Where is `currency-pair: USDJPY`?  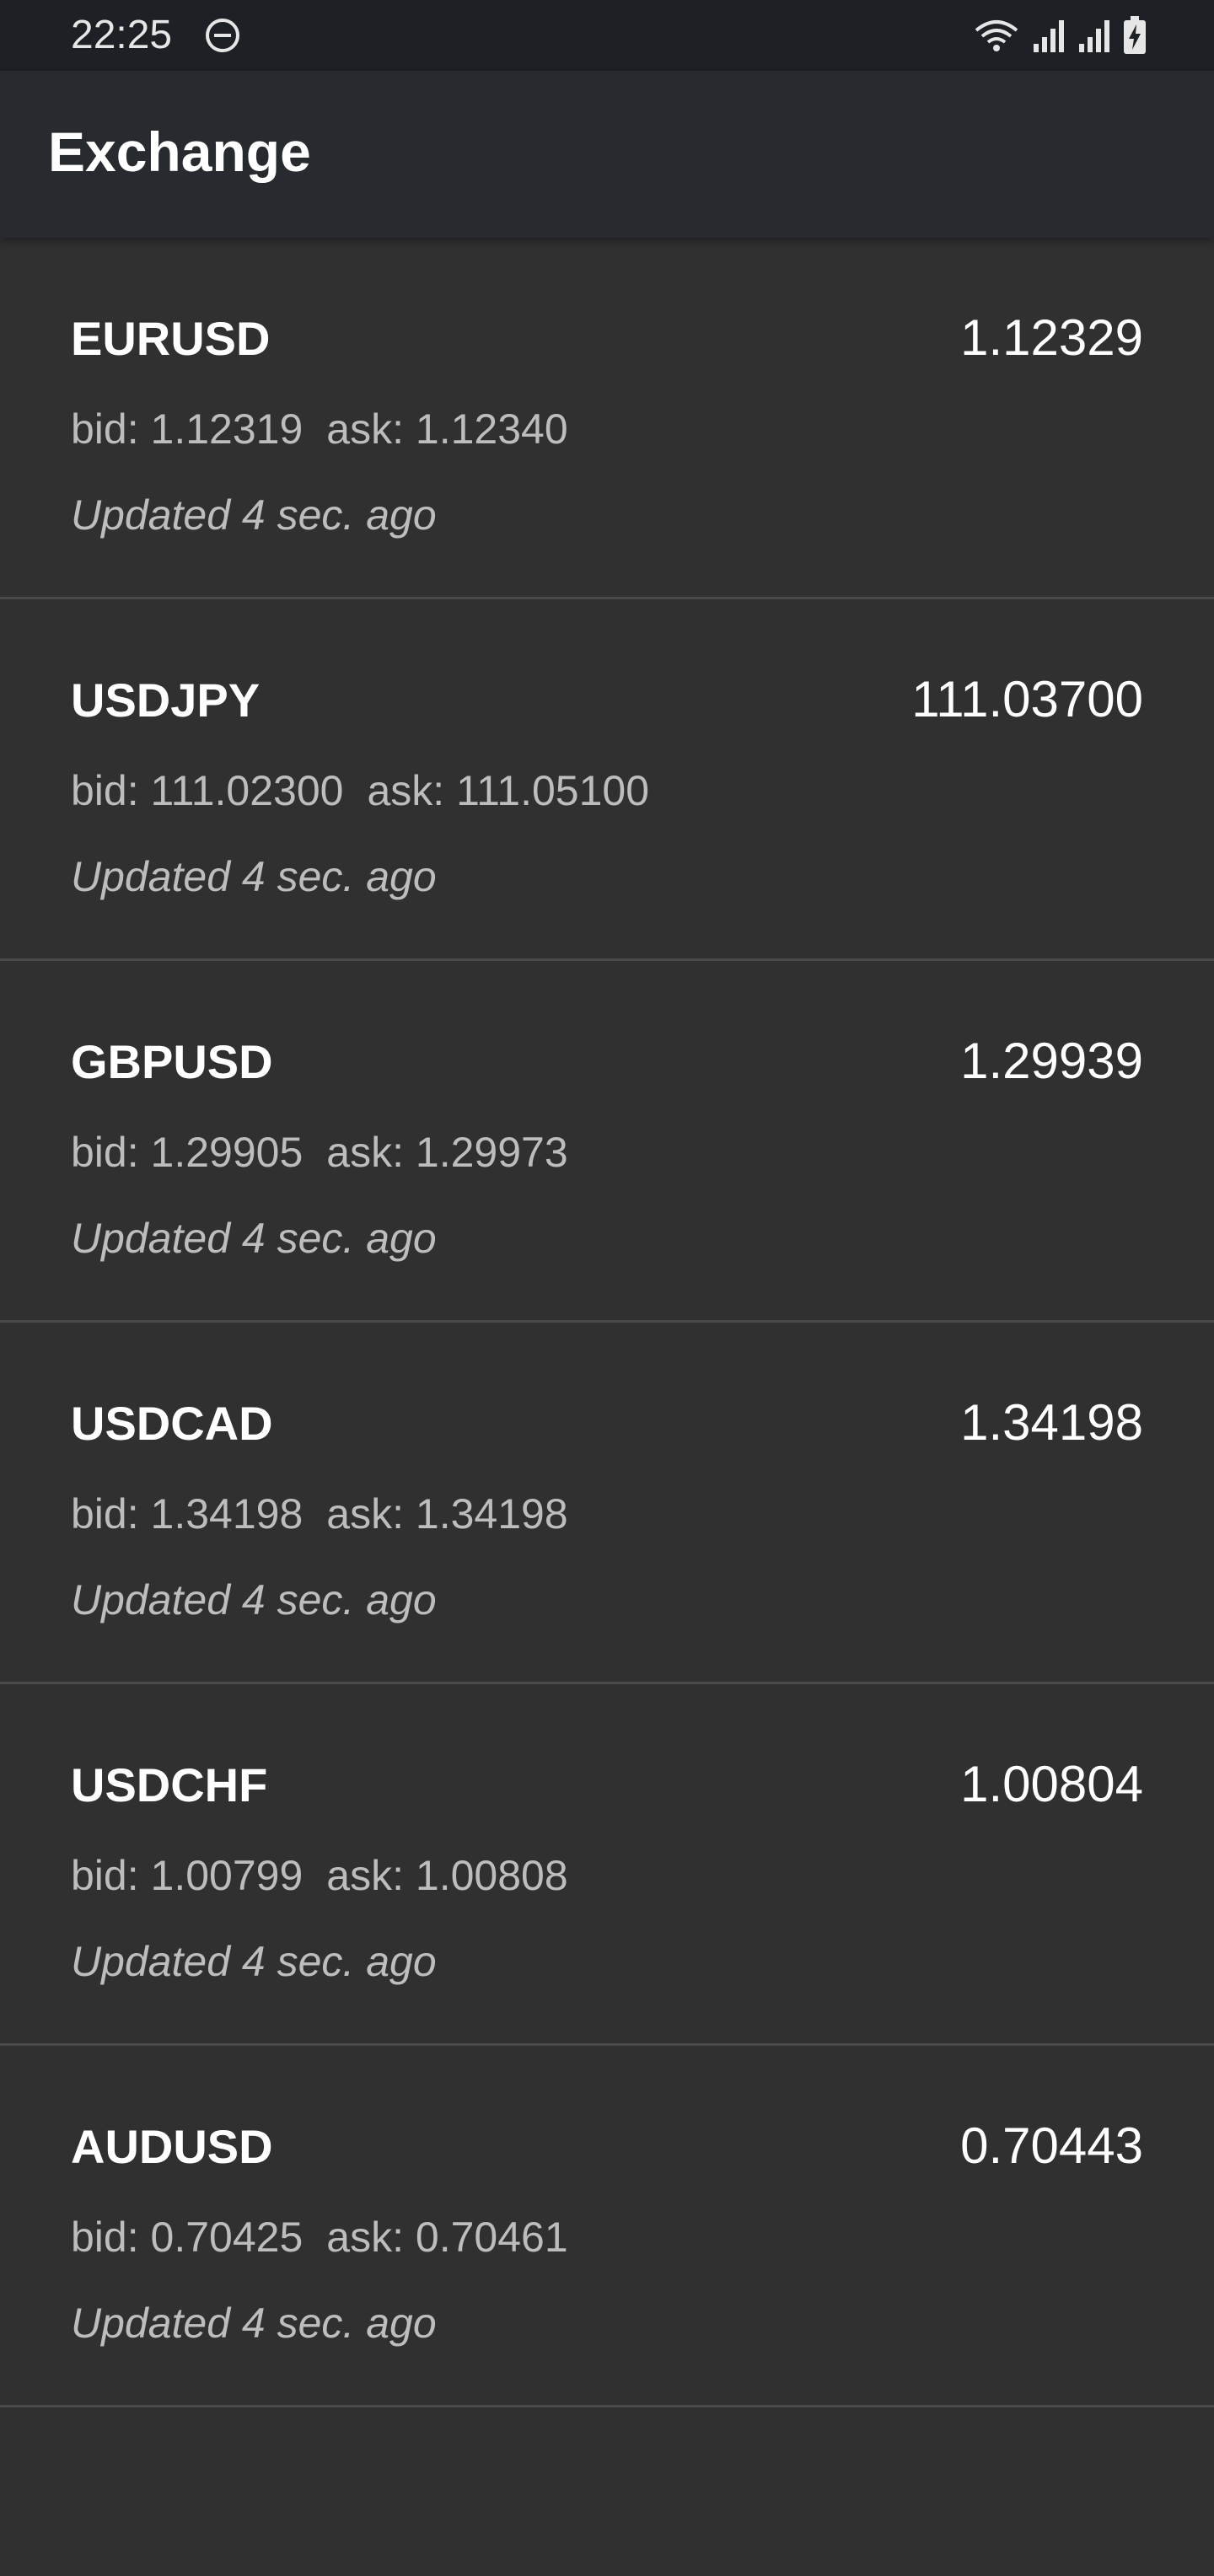
currency-pair: USDJPY is located at coordinates (166, 700).